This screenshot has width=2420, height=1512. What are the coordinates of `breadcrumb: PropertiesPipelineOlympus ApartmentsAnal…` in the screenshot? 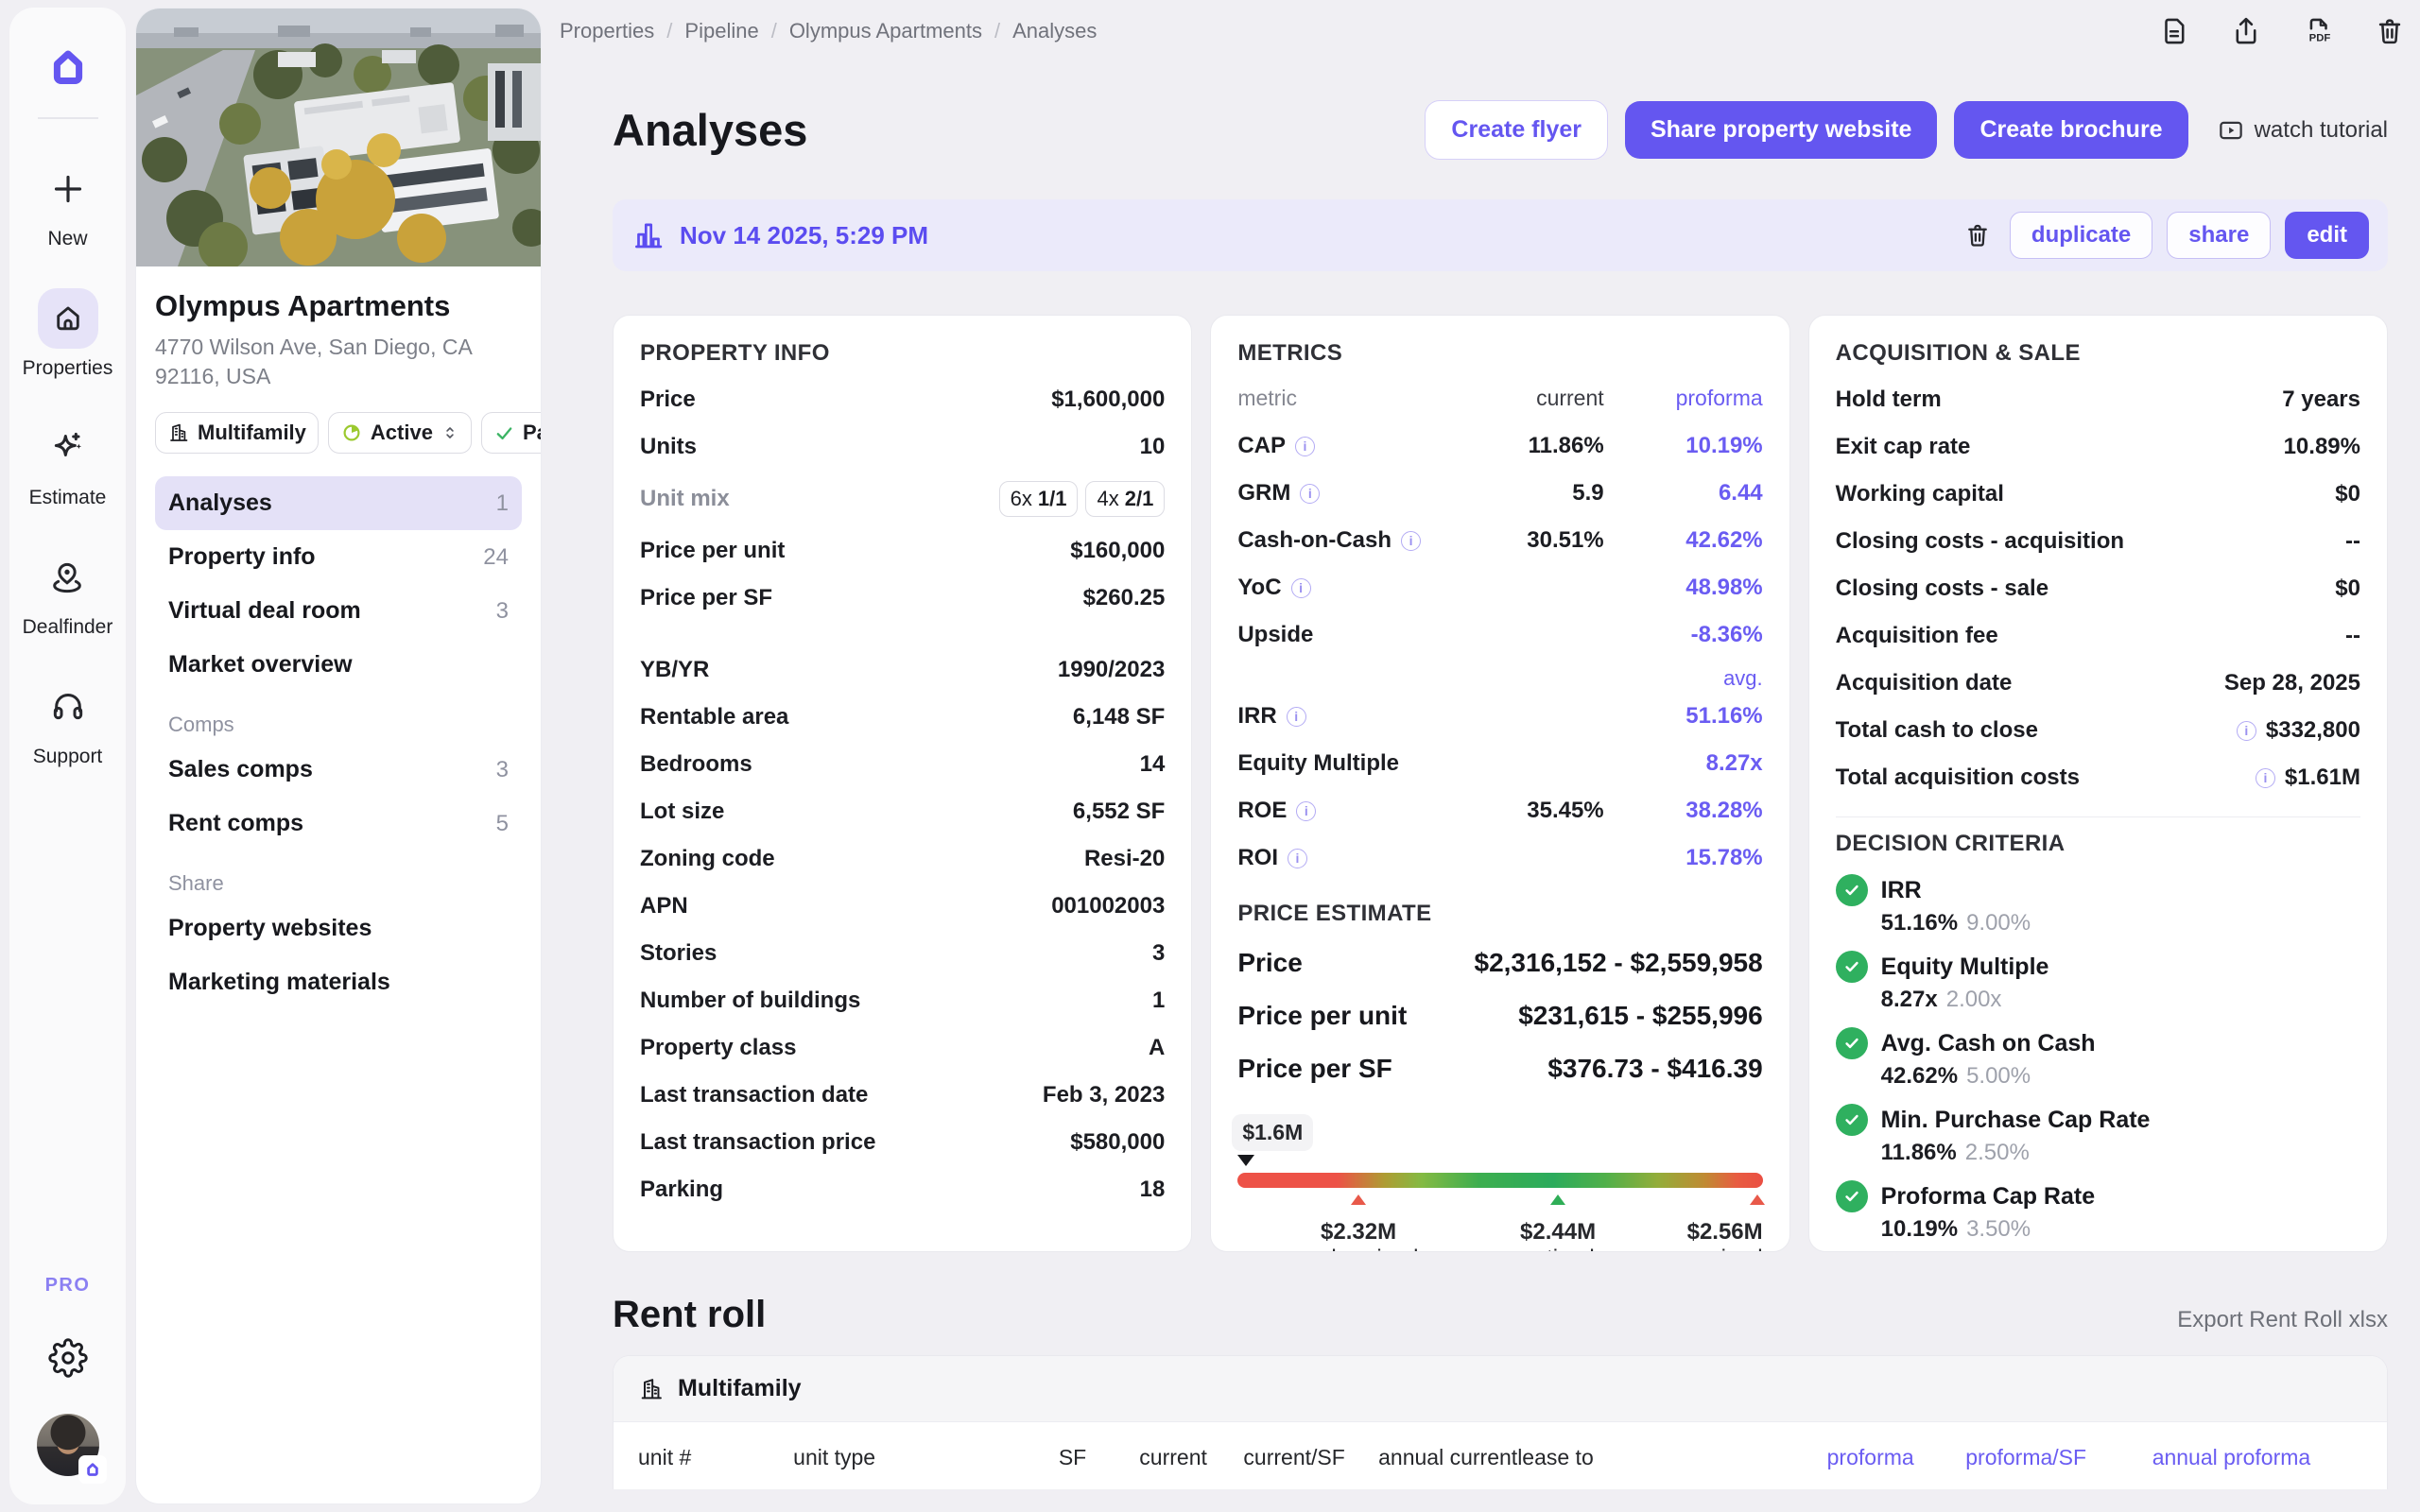 It's located at (828, 31).